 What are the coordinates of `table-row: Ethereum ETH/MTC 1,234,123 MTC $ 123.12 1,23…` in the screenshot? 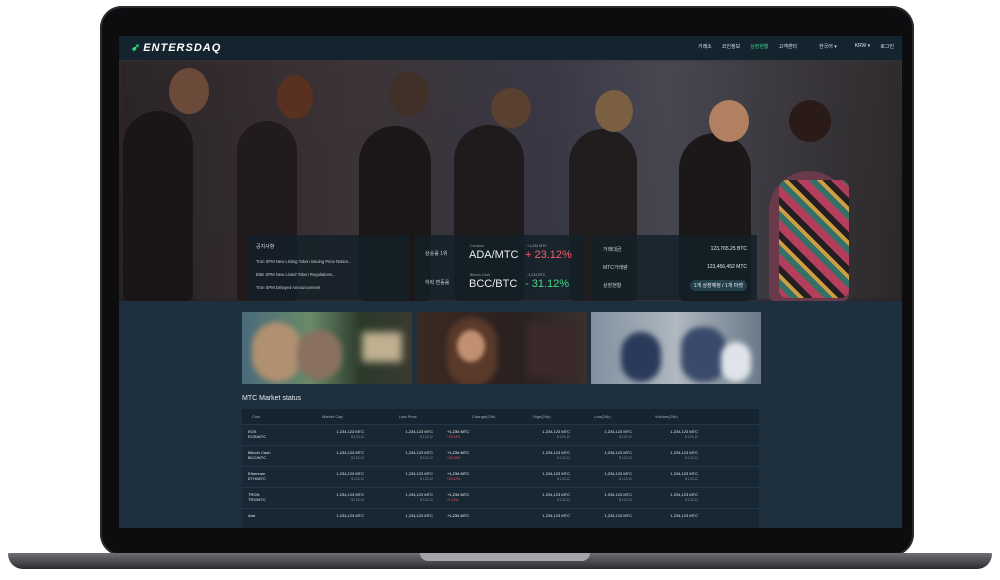 It's located at (500, 477).